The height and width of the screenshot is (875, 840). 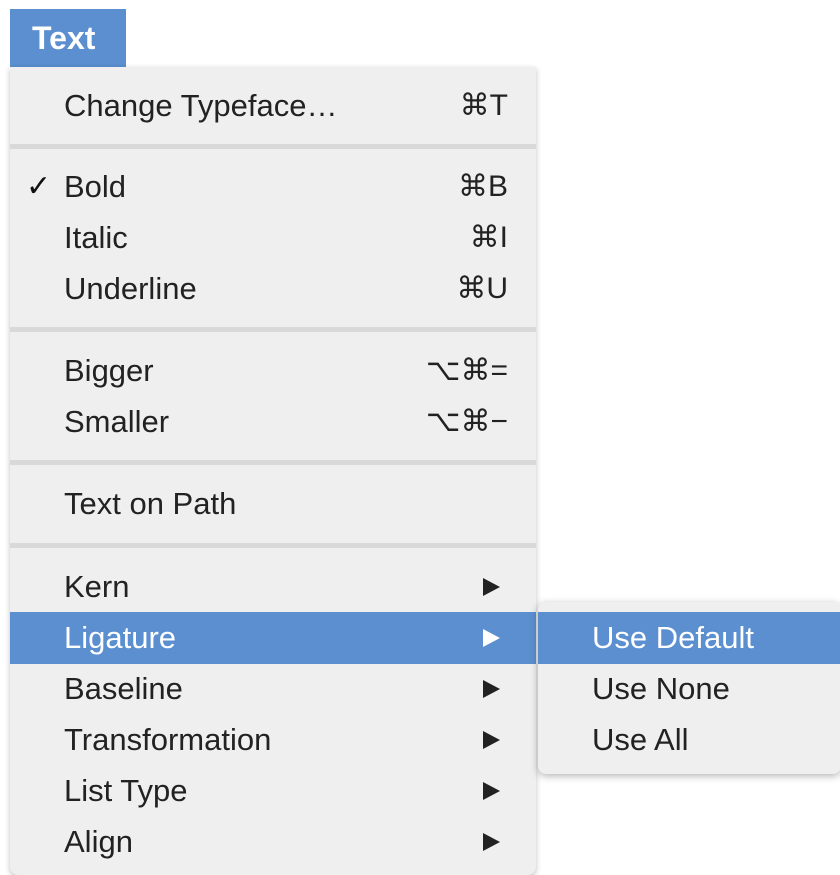 What do you see at coordinates (273, 187) in the screenshot?
I see `menu-item-bold: ✓ Bold ⌘B` at bounding box center [273, 187].